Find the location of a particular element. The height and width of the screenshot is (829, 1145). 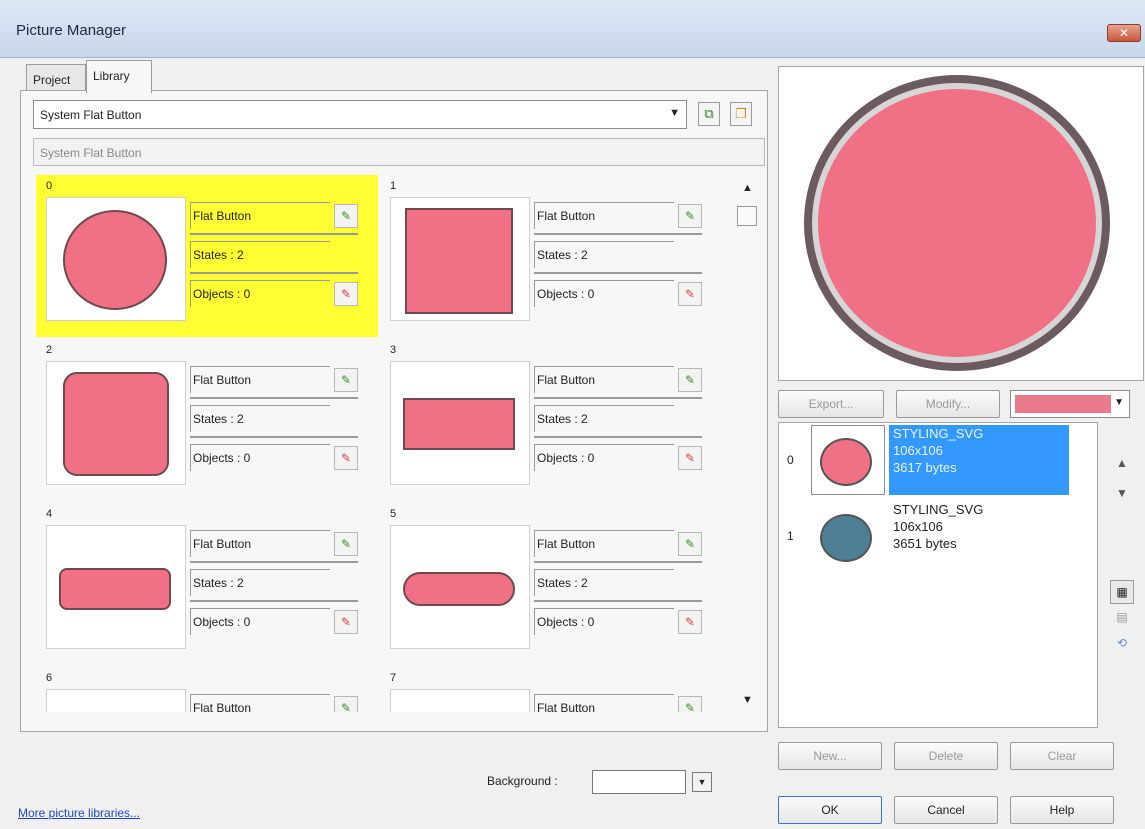

title-bar: Picture Manager ✕ is located at coordinates (572, 29).